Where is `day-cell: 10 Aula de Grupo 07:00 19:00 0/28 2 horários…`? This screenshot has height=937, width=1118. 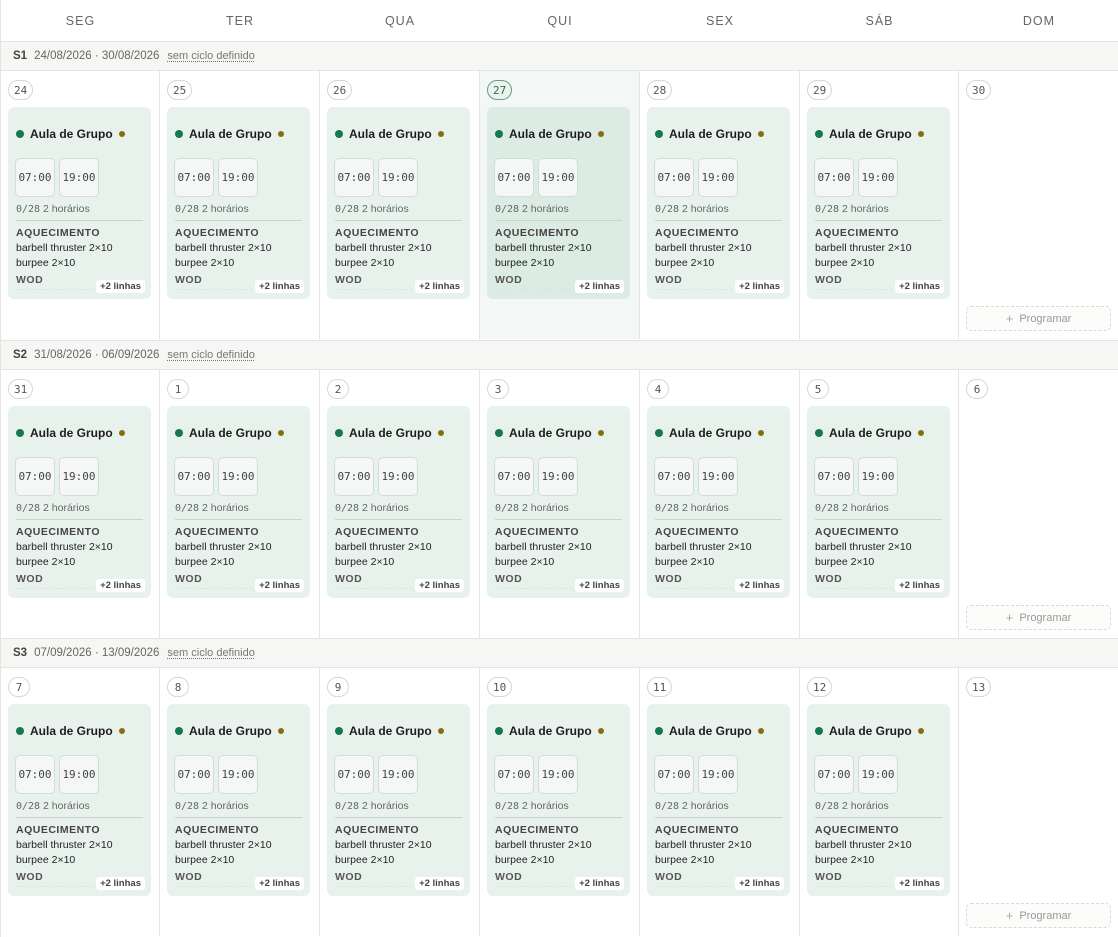
day-cell: 10 Aula de Grupo 07:00 19:00 0/28 2 horários… is located at coordinates (560, 802).